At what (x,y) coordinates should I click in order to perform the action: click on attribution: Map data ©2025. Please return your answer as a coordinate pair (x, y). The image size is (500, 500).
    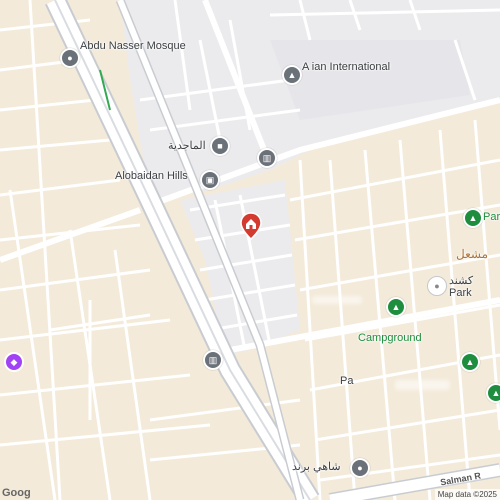
    Looking at the image, I should click on (467, 494).